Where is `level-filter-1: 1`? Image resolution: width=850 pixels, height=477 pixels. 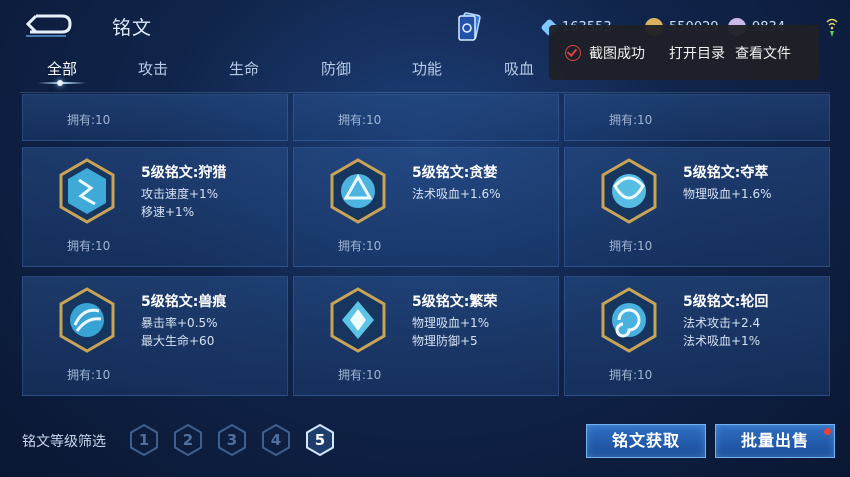 level-filter-1: 1 is located at coordinates (144, 440).